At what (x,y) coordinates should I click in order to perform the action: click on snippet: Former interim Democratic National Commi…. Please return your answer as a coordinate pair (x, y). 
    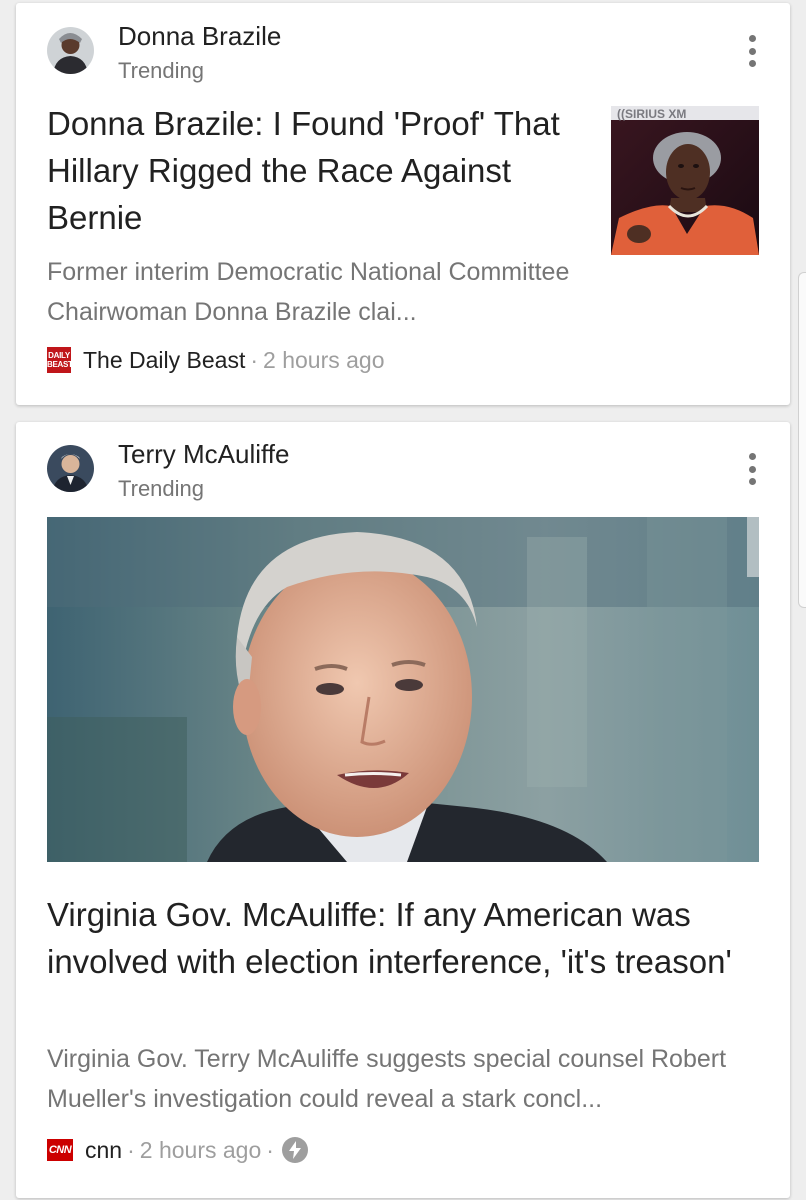
    Looking at the image, I should click on (308, 292).